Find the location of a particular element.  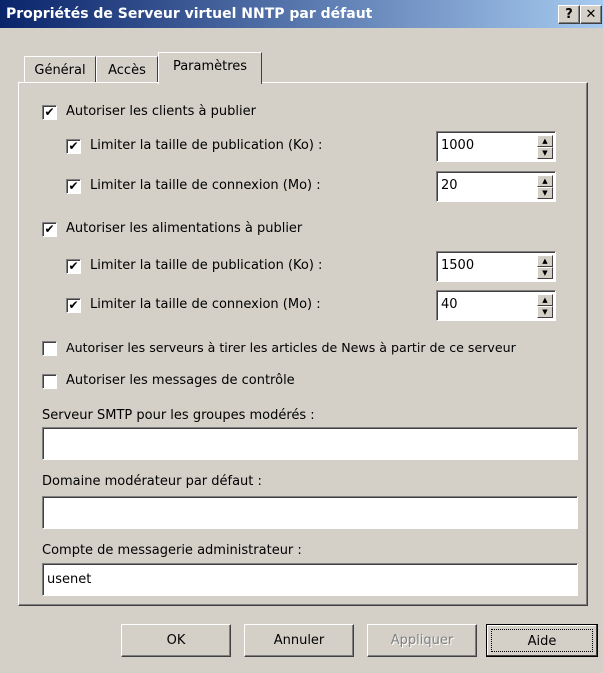

tab-label: Général is located at coordinates (60, 70).